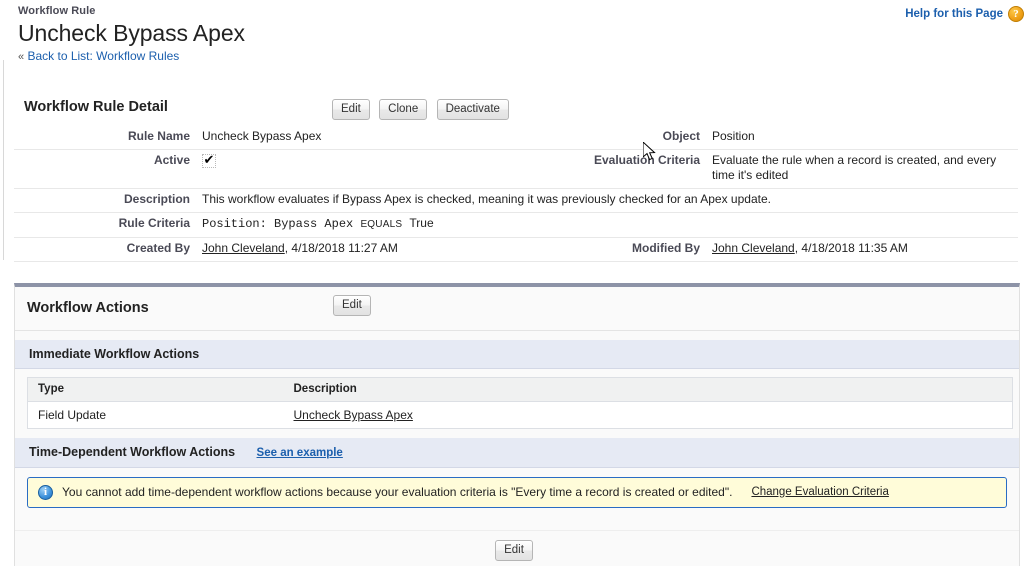 This screenshot has width=1032, height=566. What do you see at coordinates (300, 453) in the screenshot?
I see `see-an-example-link: See an example` at bounding box center [300, 453].